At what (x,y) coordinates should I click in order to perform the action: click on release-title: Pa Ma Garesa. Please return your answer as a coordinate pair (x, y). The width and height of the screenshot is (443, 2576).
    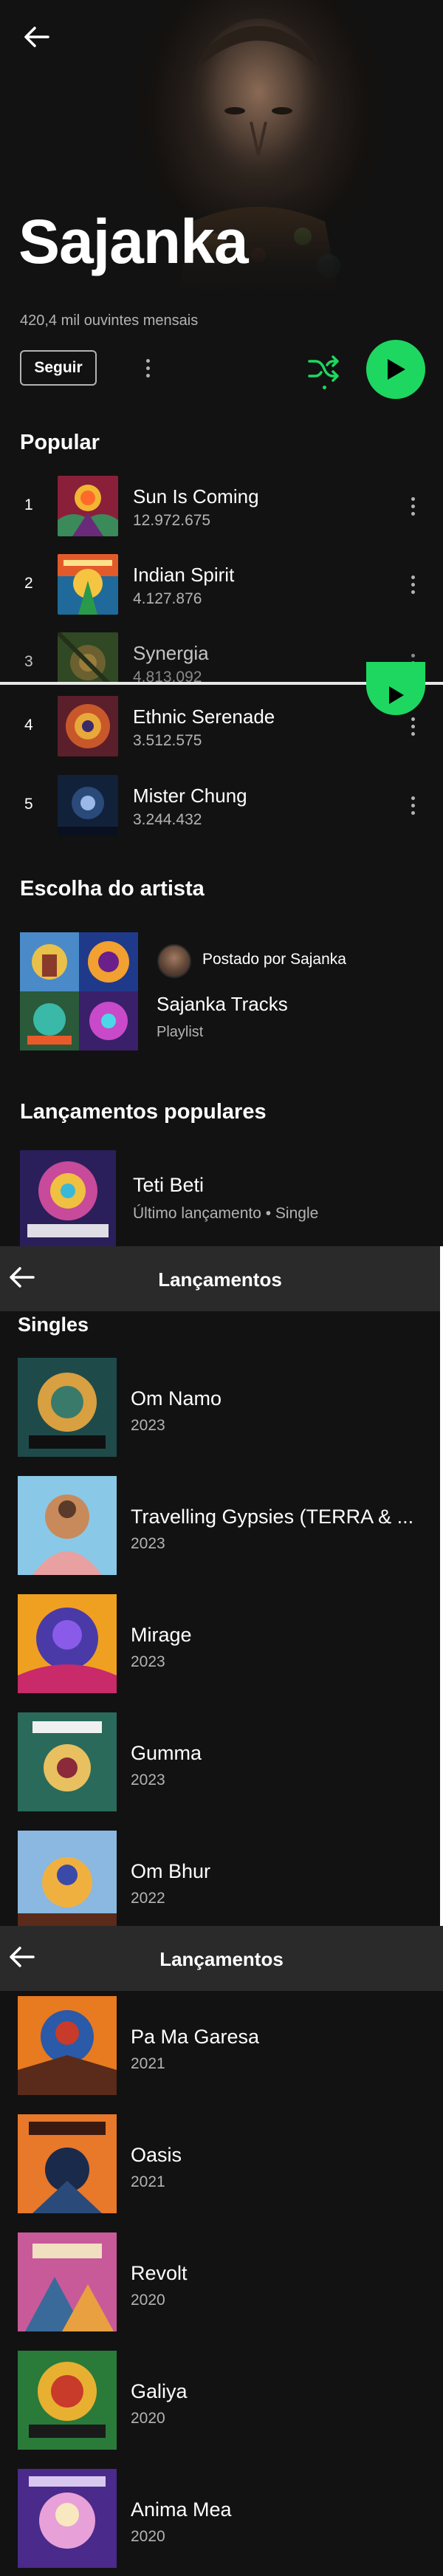
    Looking at the image, I should click on (195, 2037).